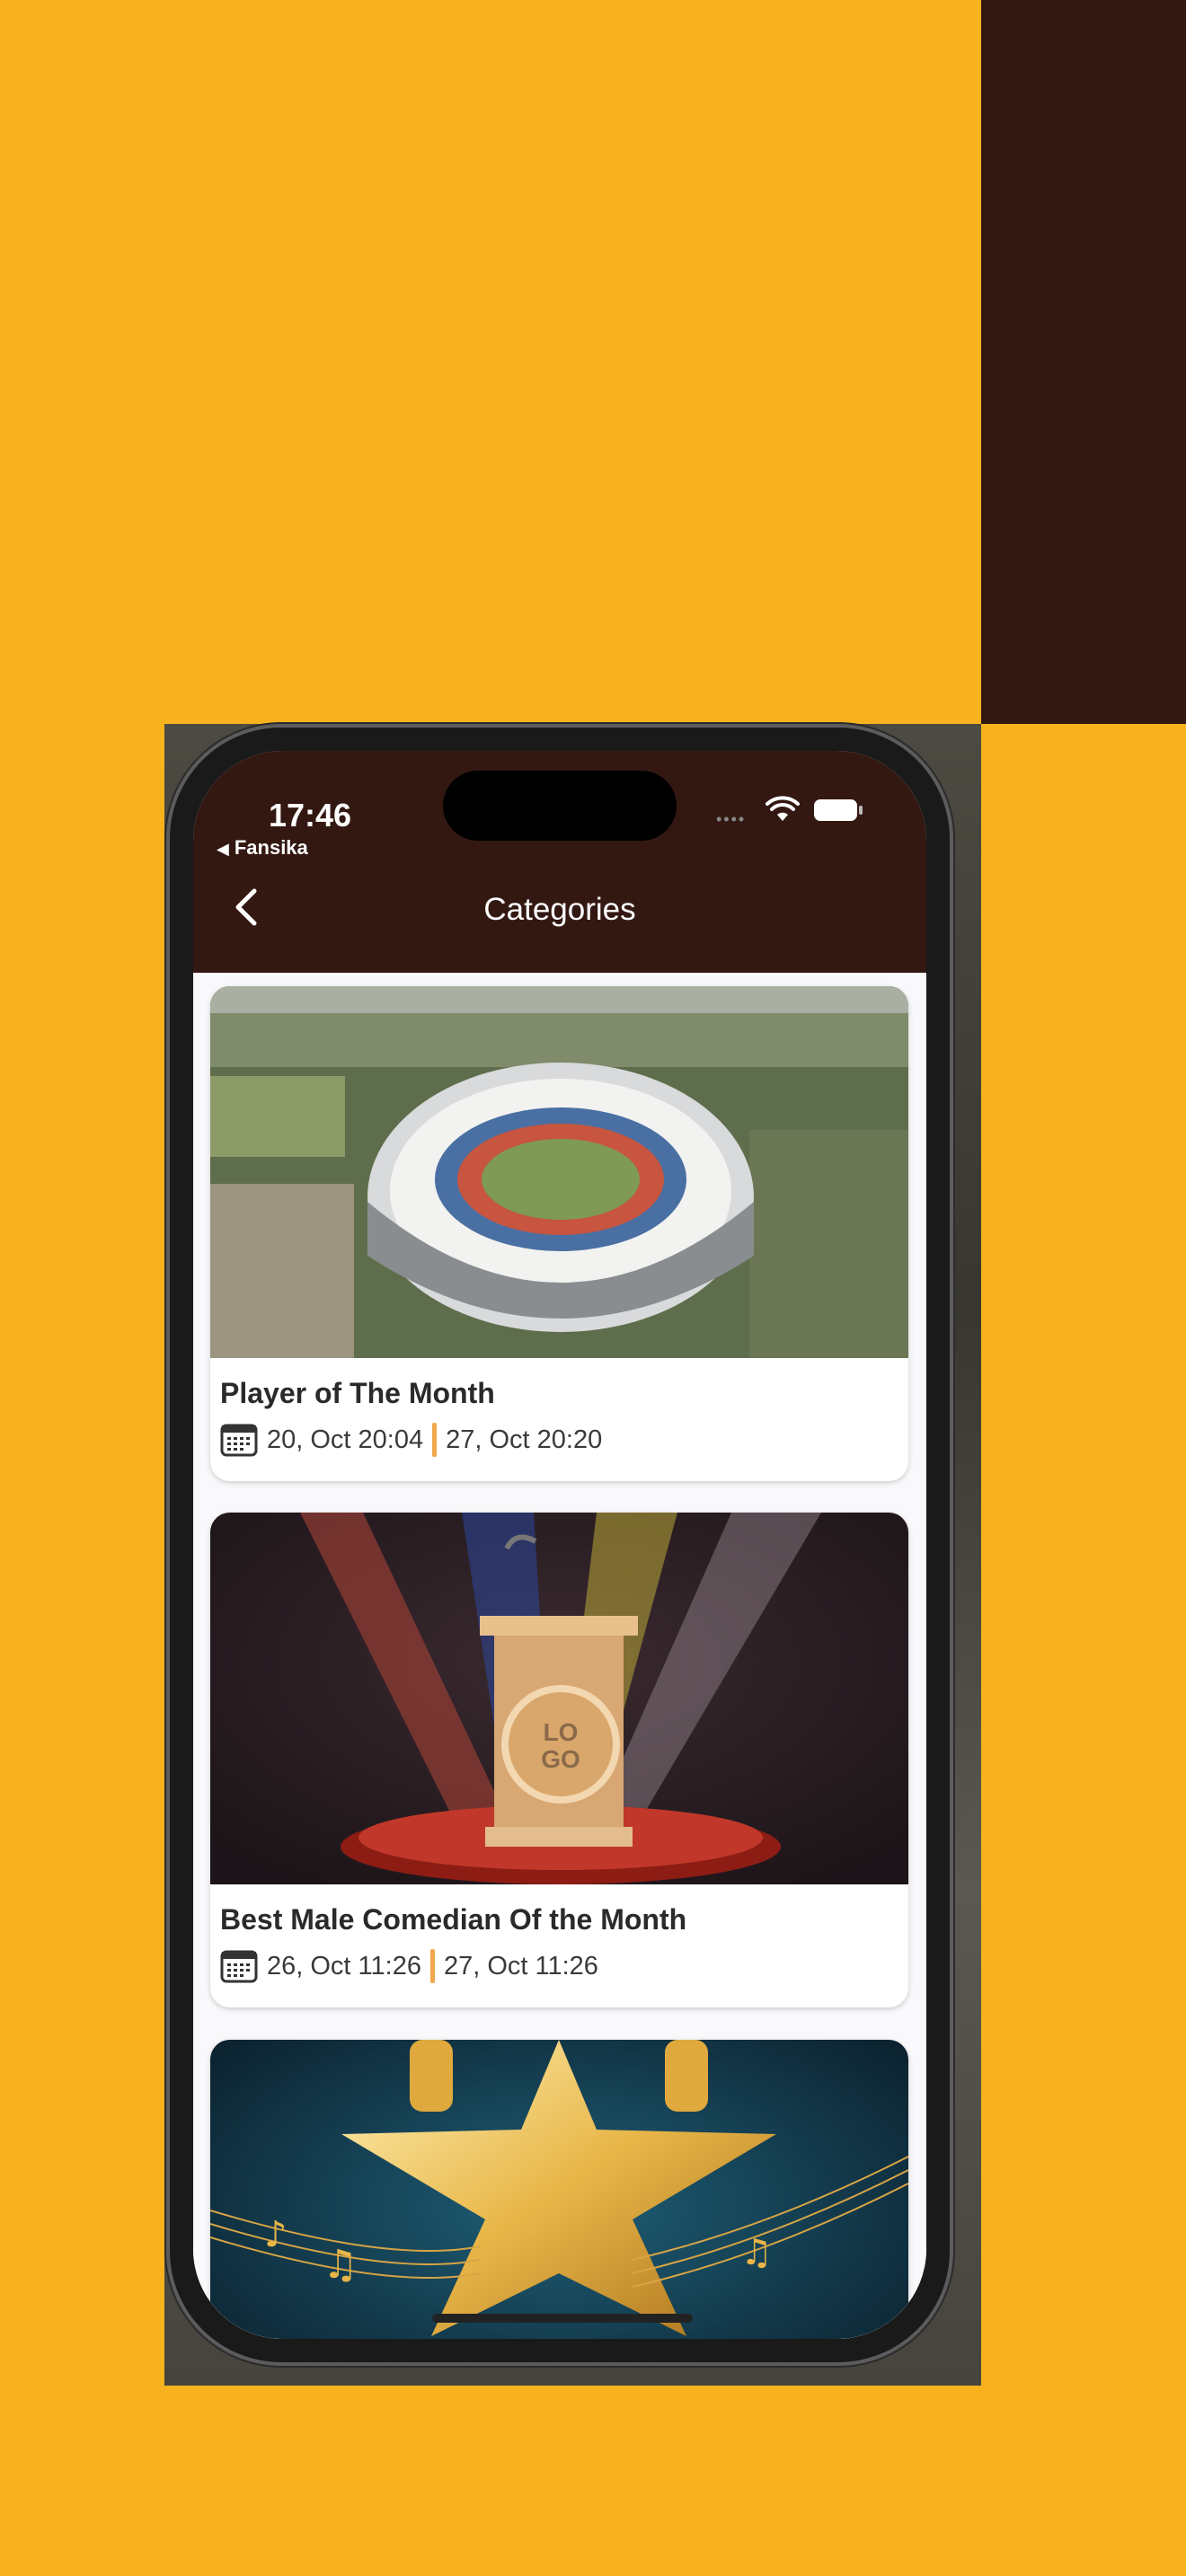 The height and width of the screenshot is (2576, 1186). Describe the element at coordinates (345, 1439) in the screenshot. I see `start-date: 20, Oct 20:04` at that location.